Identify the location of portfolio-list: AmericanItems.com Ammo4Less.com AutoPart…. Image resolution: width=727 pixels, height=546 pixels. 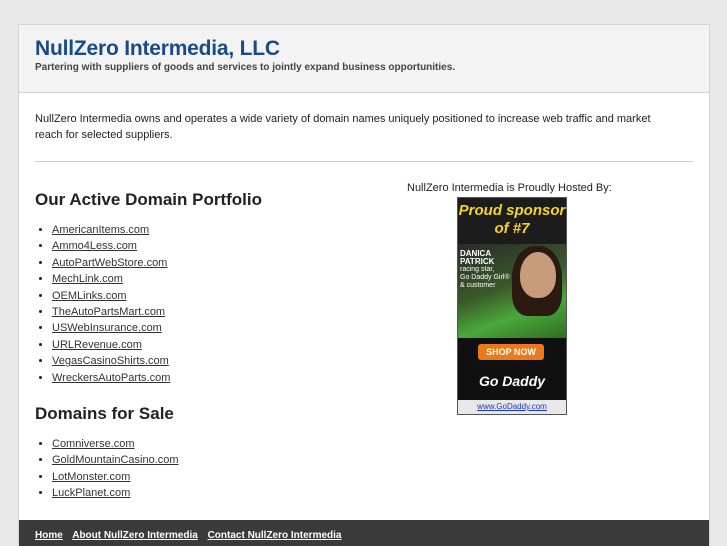
(200, 304).